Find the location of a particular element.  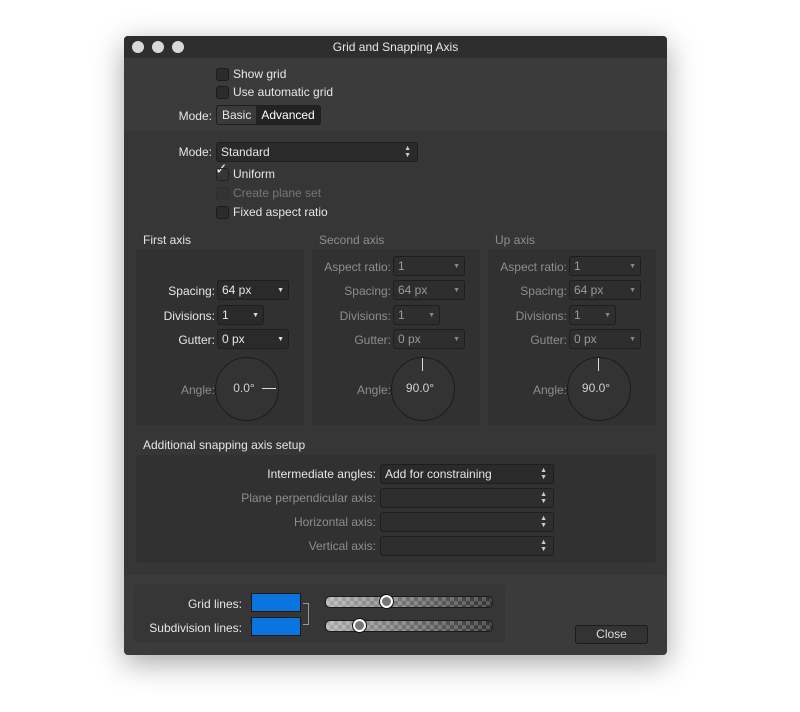

mode-basic-segment: Basic is located at coordinates (236, 115).